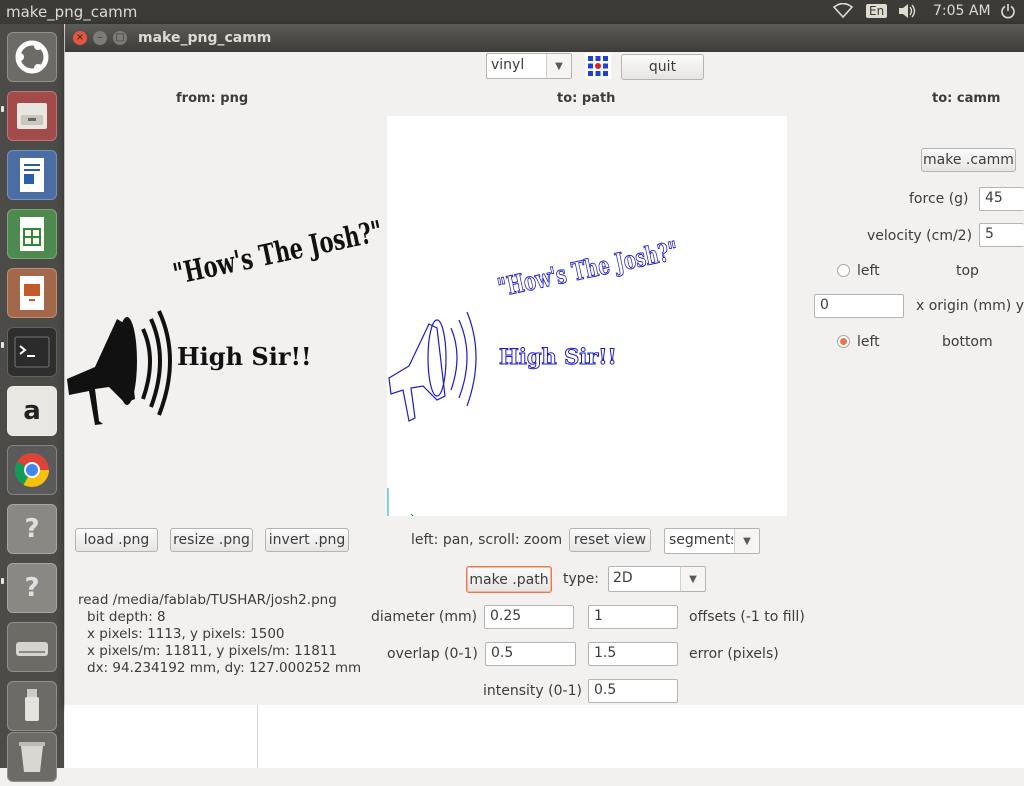 This screenshot has width=1024, height=786. I want to click on make-camm-button: make .camm, so click(968, 160).